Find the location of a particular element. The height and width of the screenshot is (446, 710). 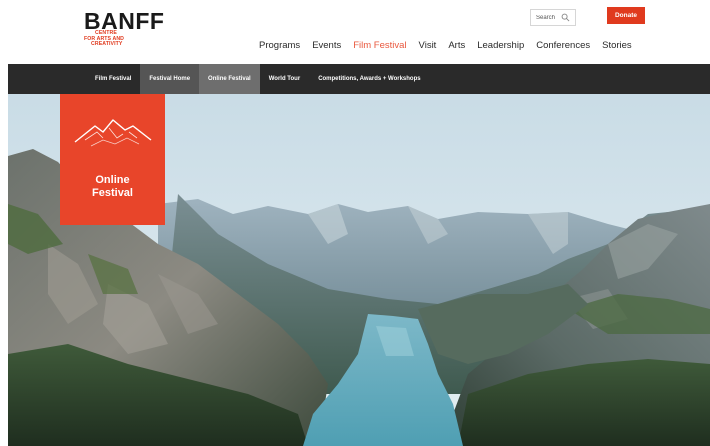

donate-button: Donate is located at coordinates (626, 15).